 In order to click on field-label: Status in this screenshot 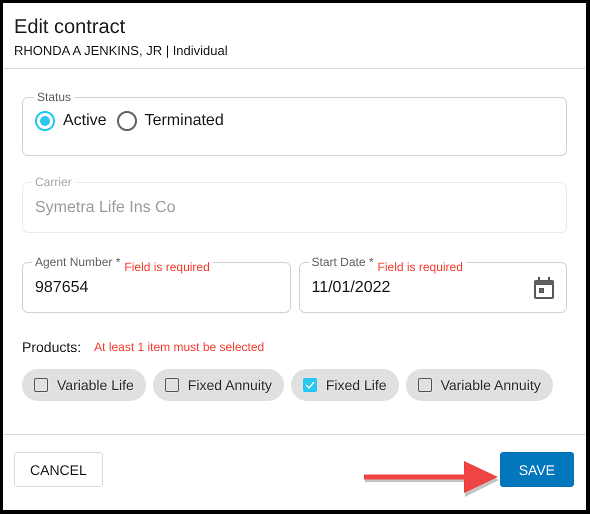, I will do `click(54, 97)`.